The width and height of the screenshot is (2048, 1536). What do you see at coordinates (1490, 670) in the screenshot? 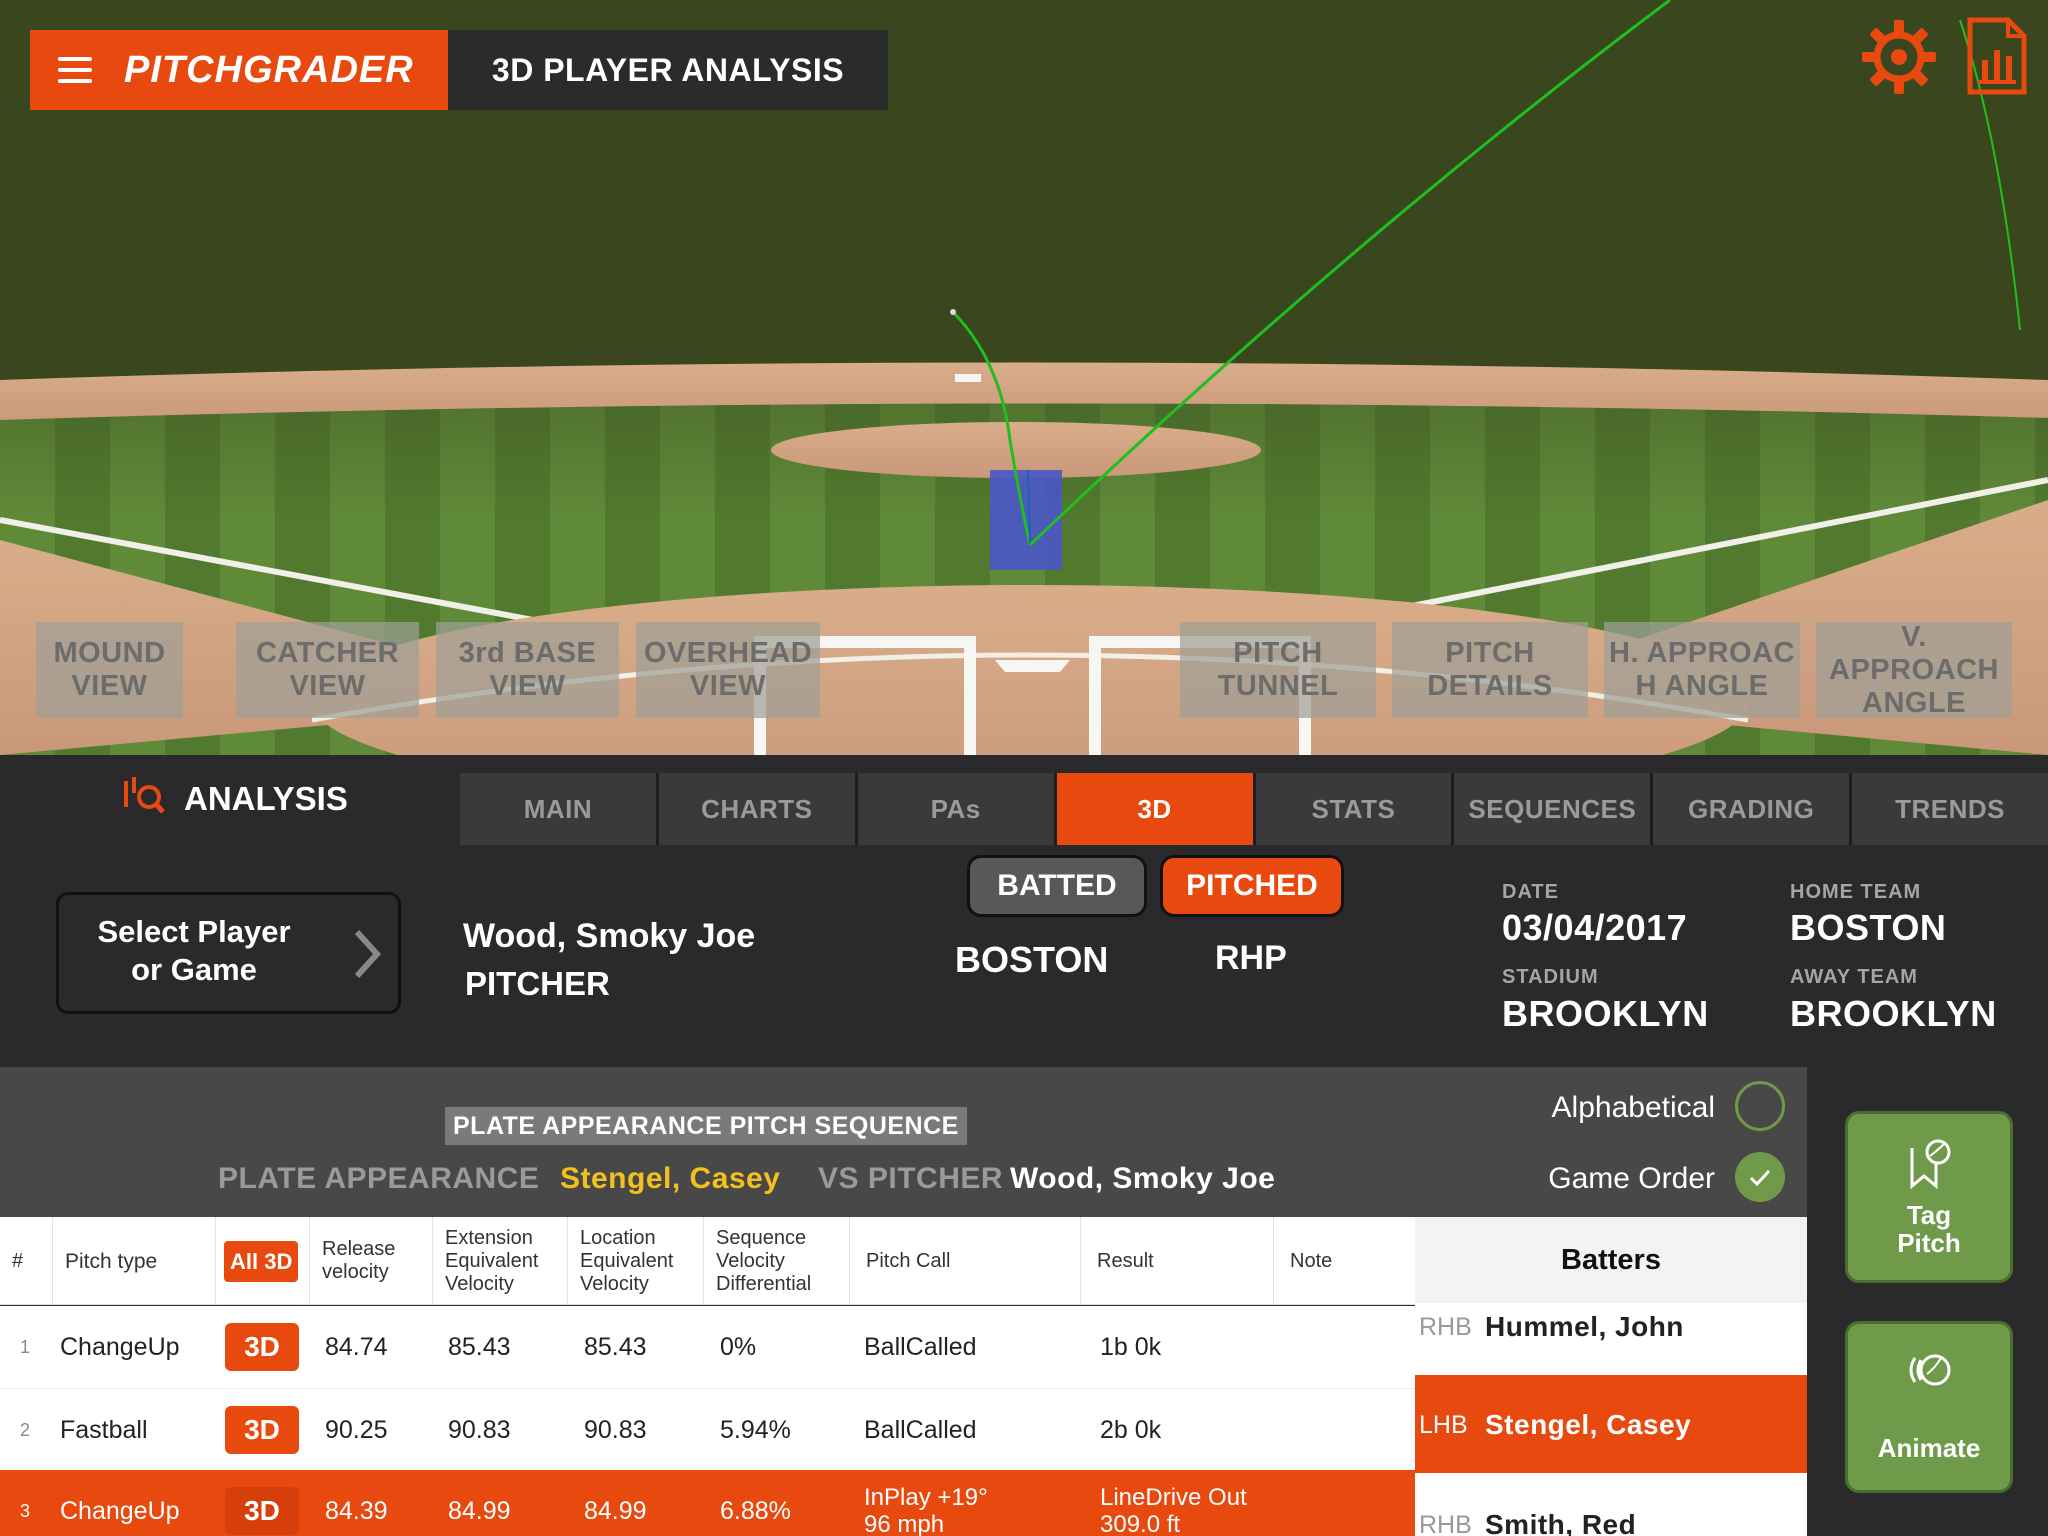
I see `pitch-details-button: PITCH DETAILS` at bounding box center [1490, 670].